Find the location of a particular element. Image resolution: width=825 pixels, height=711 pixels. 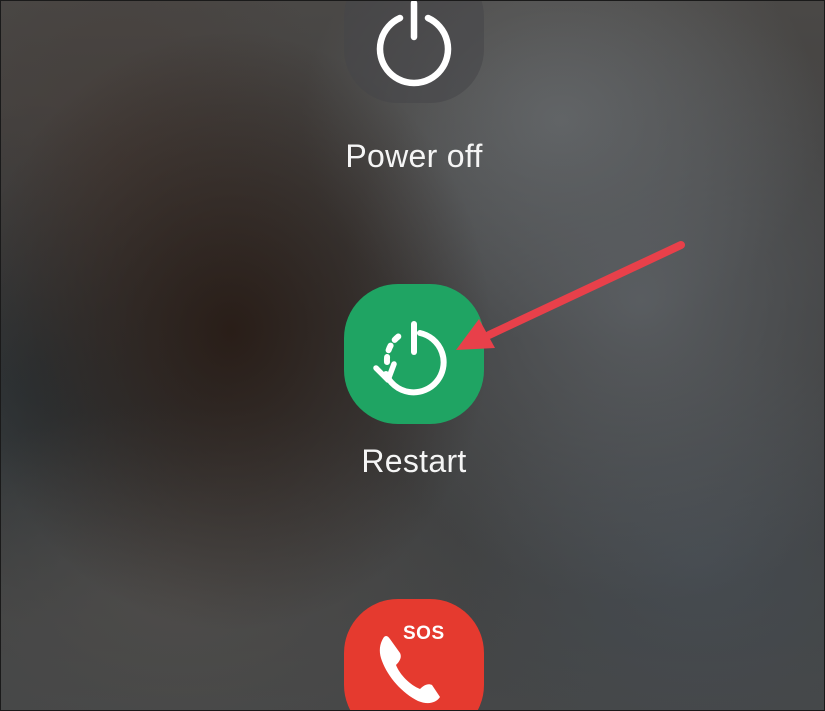

power-off-button is located at coordinates (414, 52).